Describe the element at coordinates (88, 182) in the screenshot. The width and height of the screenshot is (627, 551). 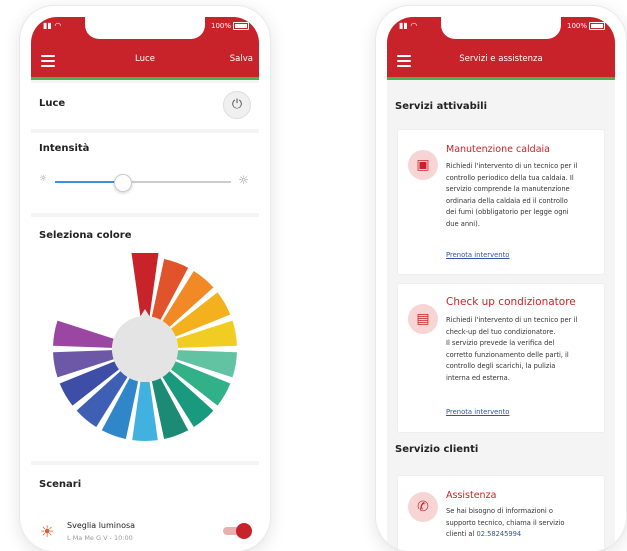
I see `slider-fill` at that location.